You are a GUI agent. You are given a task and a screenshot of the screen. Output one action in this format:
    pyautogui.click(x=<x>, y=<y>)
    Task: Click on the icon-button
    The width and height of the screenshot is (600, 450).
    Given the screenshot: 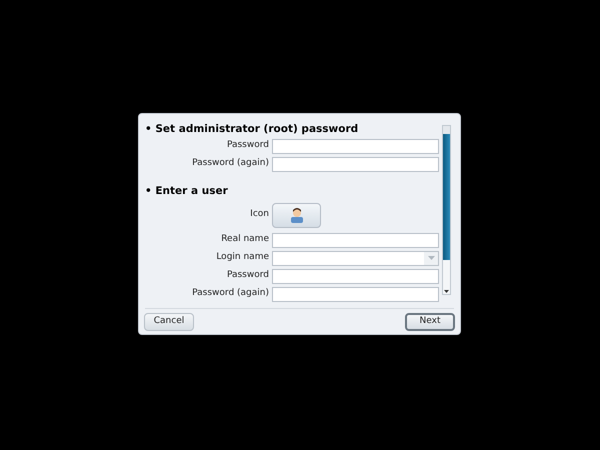 What is the action you would take?
    pyautogui.click(x=296, y=215)
    